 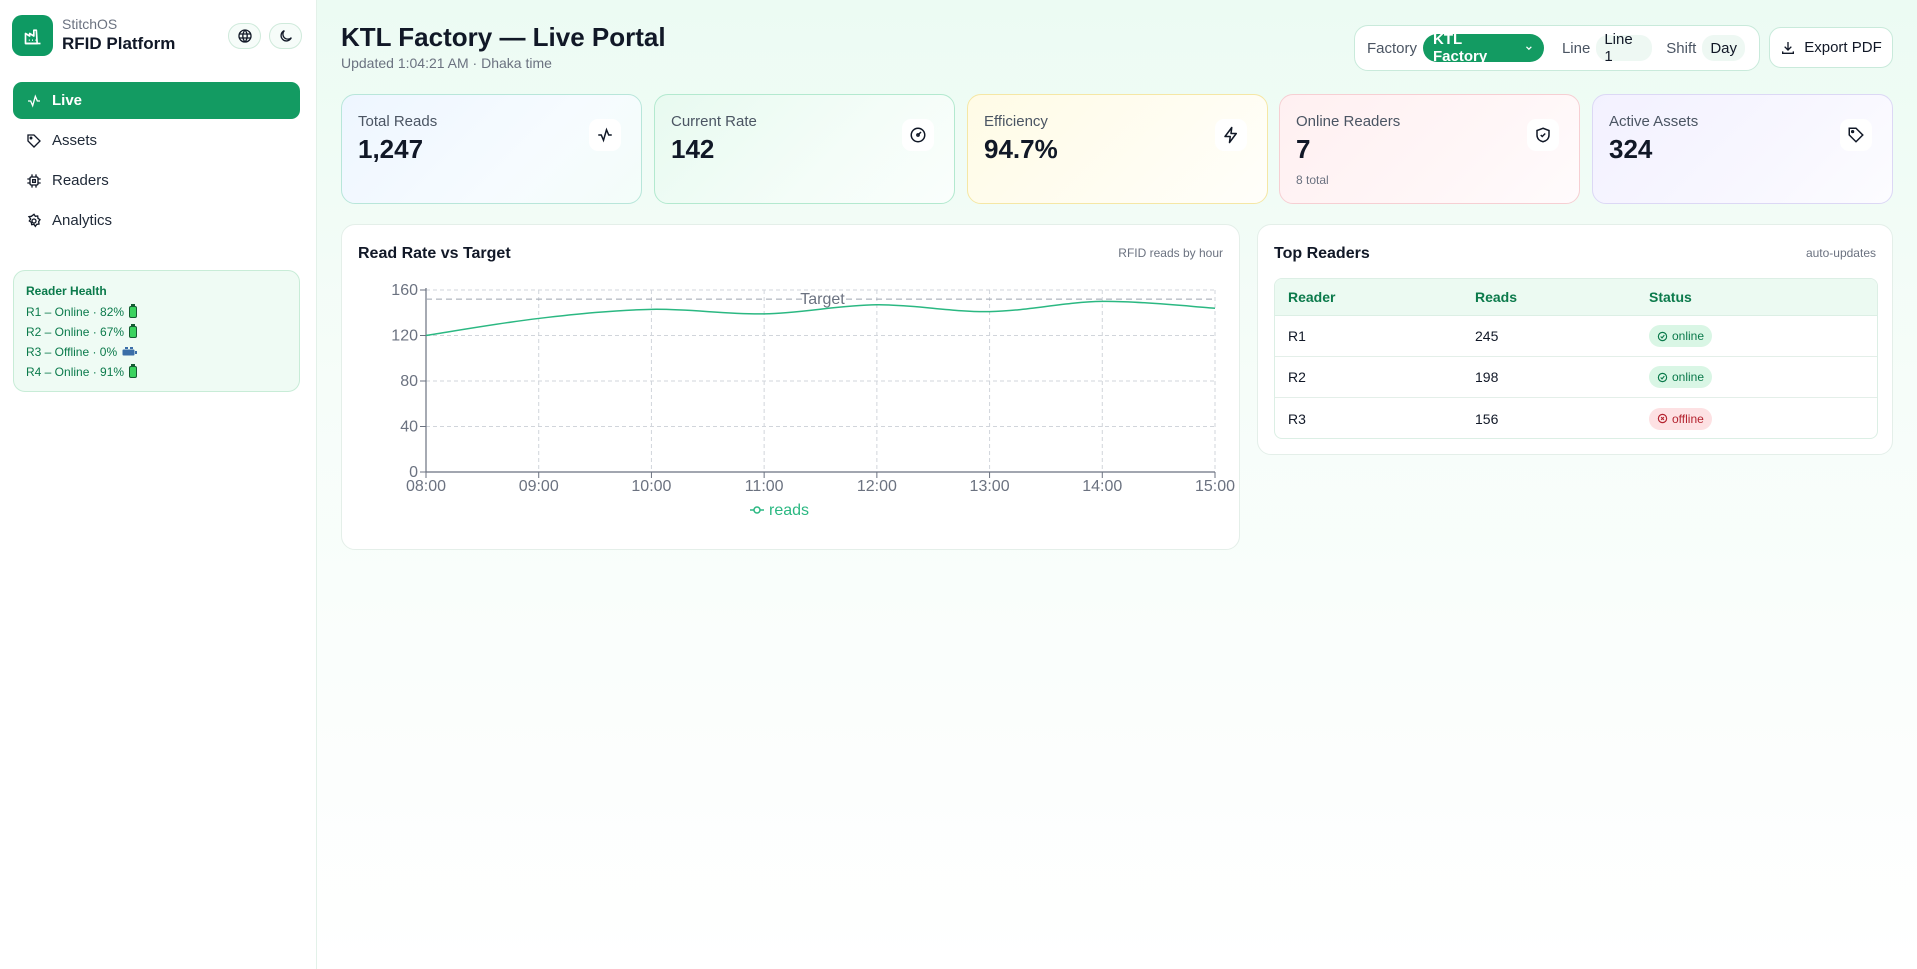 I want to click on x-tick-label: 09:00, so click(x=539, y=486).